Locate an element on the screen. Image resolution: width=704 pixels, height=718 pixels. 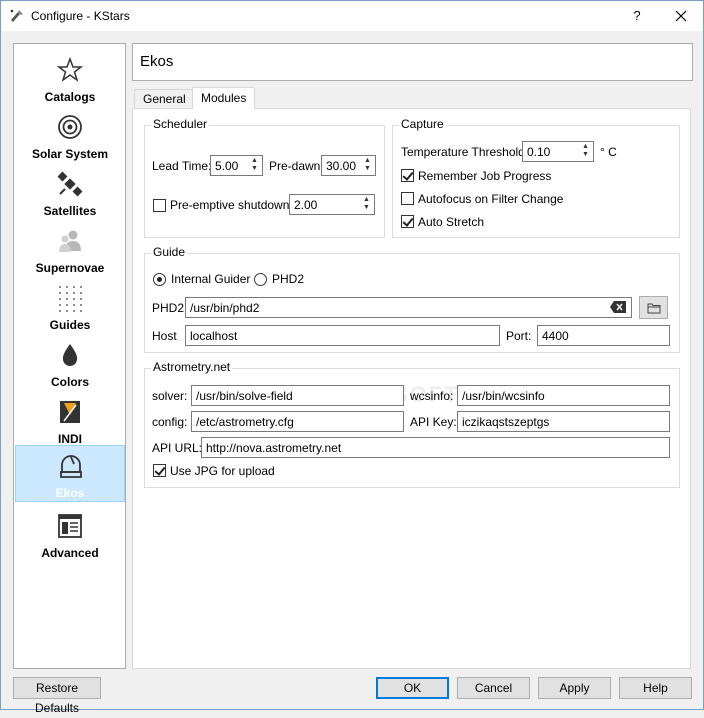
dome-icon is located at coordinates (71, 466).